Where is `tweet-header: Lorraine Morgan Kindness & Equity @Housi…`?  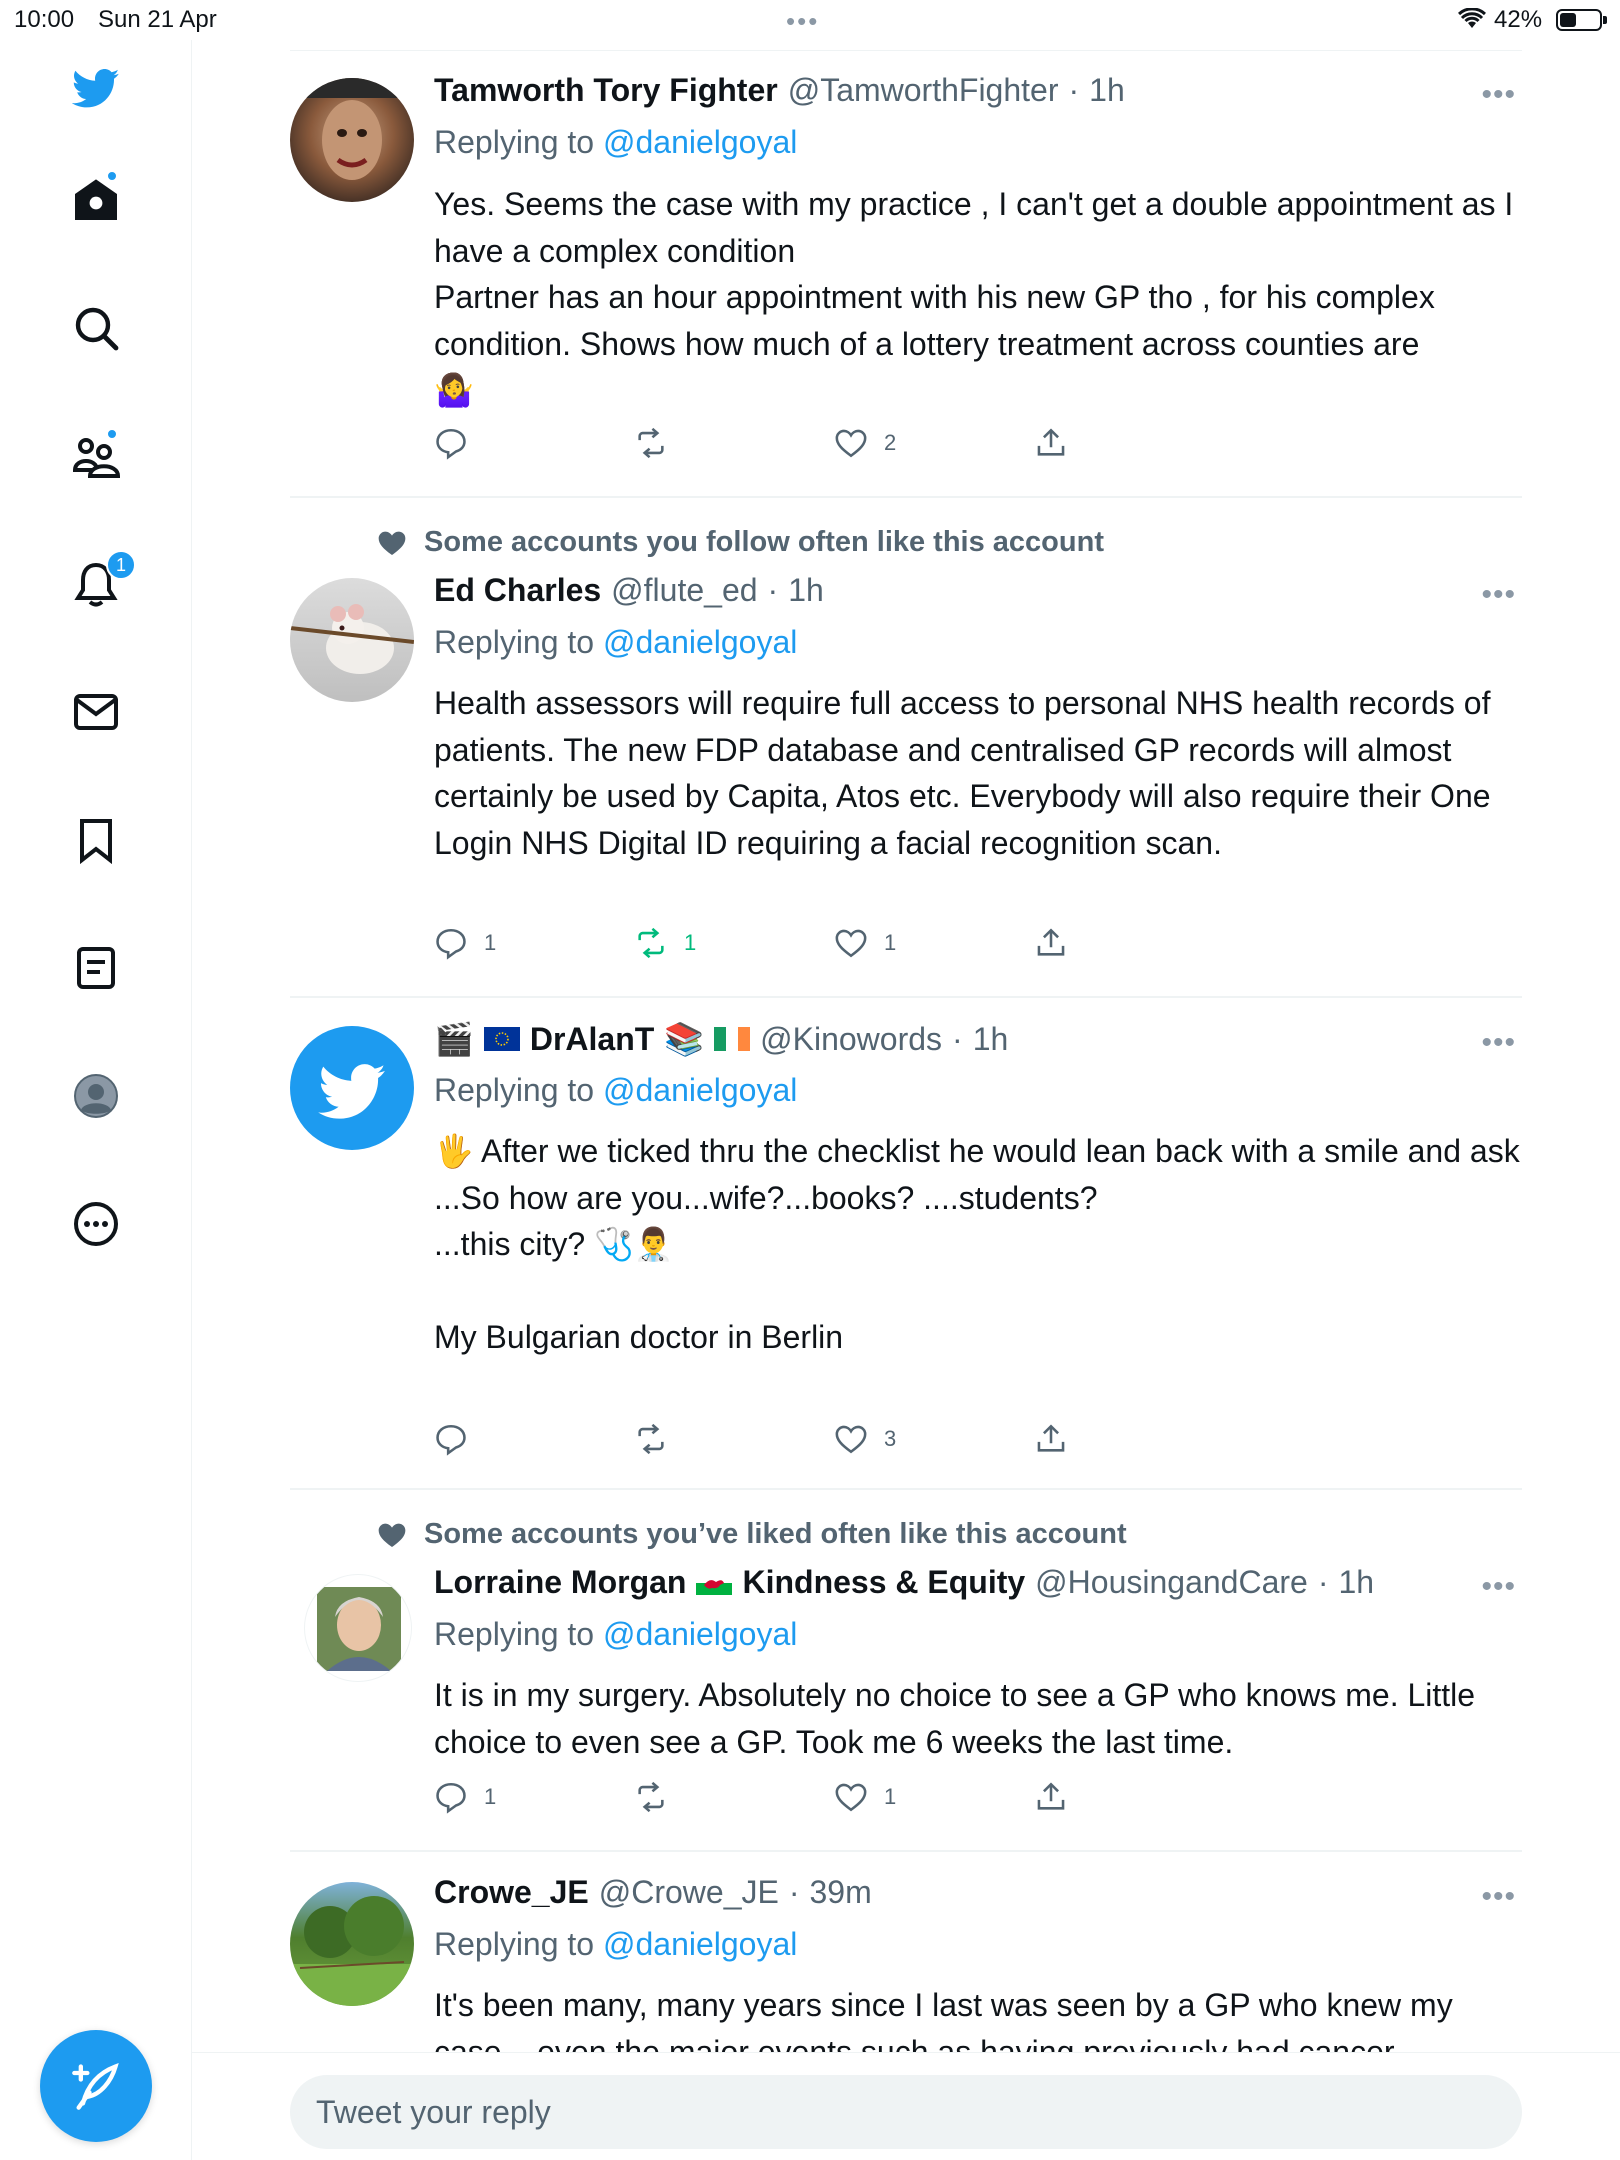 tweet-header: Lorraine Morgan Kindness & Equity @Housi… is located at coordinates (904, 1582).